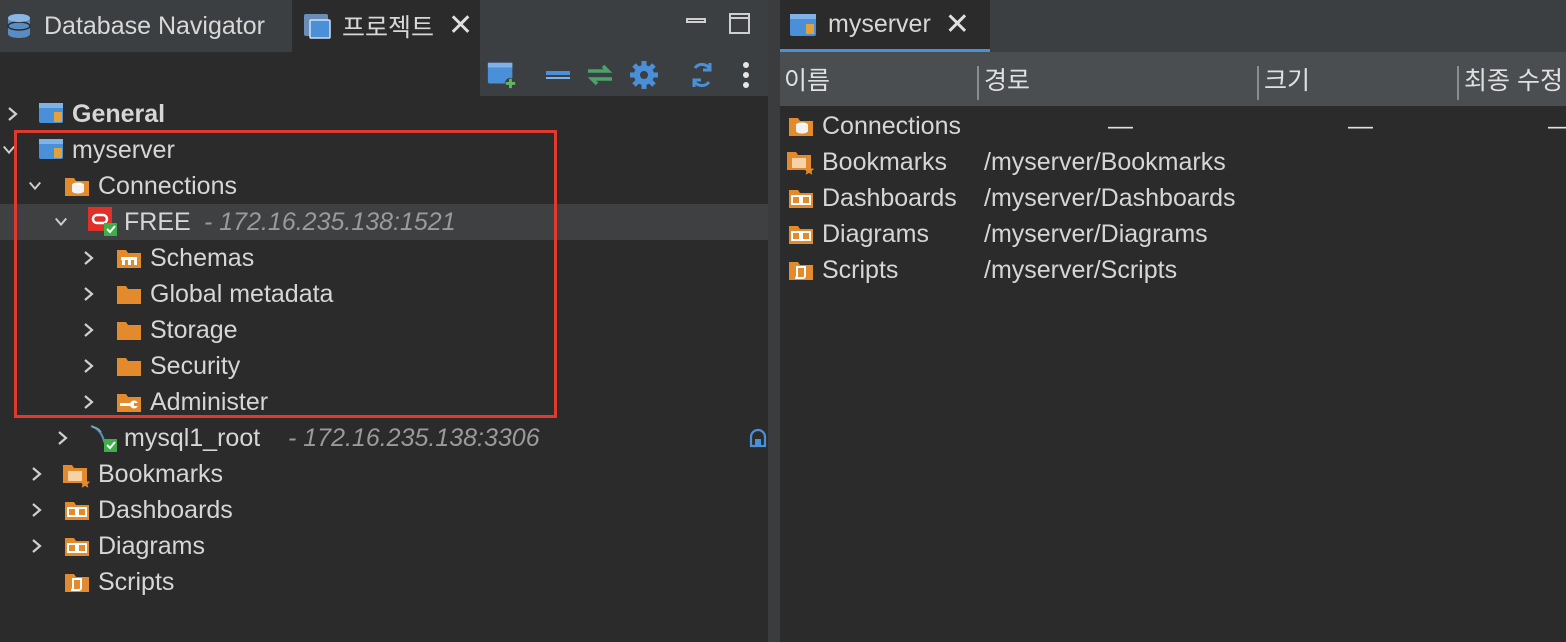  Describe the element at coordinates (875, 233) in the screenshot. I see `row-name: Diagrams` at that location.